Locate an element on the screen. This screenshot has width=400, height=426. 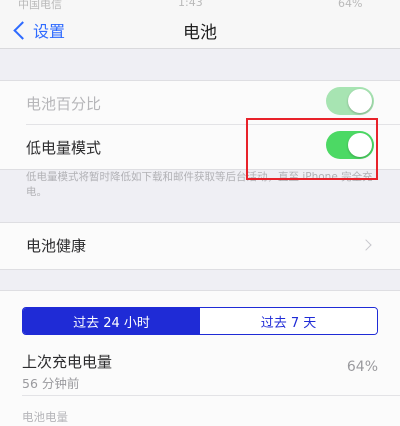
last-charge-title: 上次充电电量 is located at coordinates (67, 362).